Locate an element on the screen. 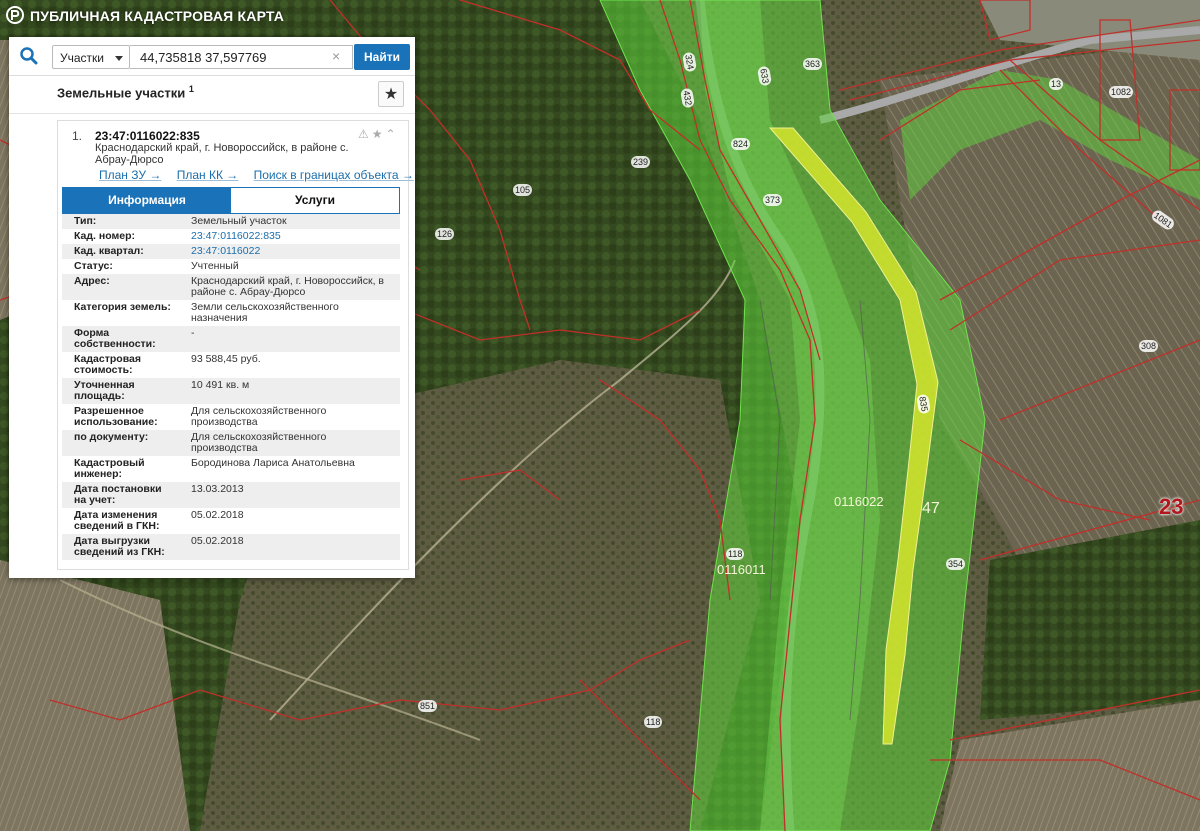  parcel-label: 363 is located at coordinates (813, 64).